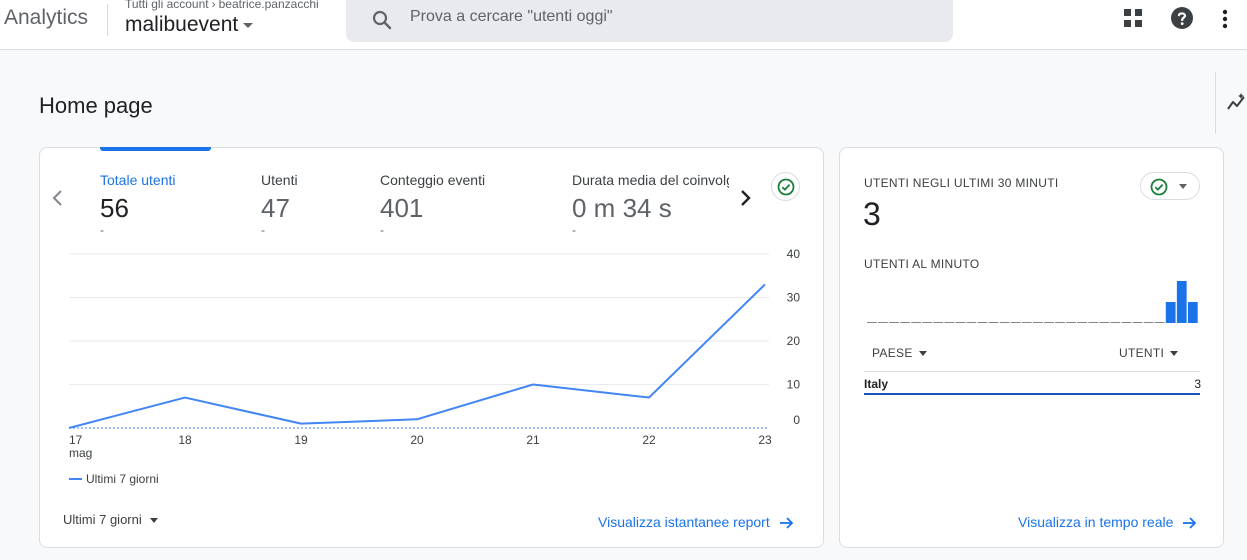 The image size is (1247, 560). I want to click on account-breadcrumb: Tutti gli account › beatrice.panzacchi, so click(222, 5).